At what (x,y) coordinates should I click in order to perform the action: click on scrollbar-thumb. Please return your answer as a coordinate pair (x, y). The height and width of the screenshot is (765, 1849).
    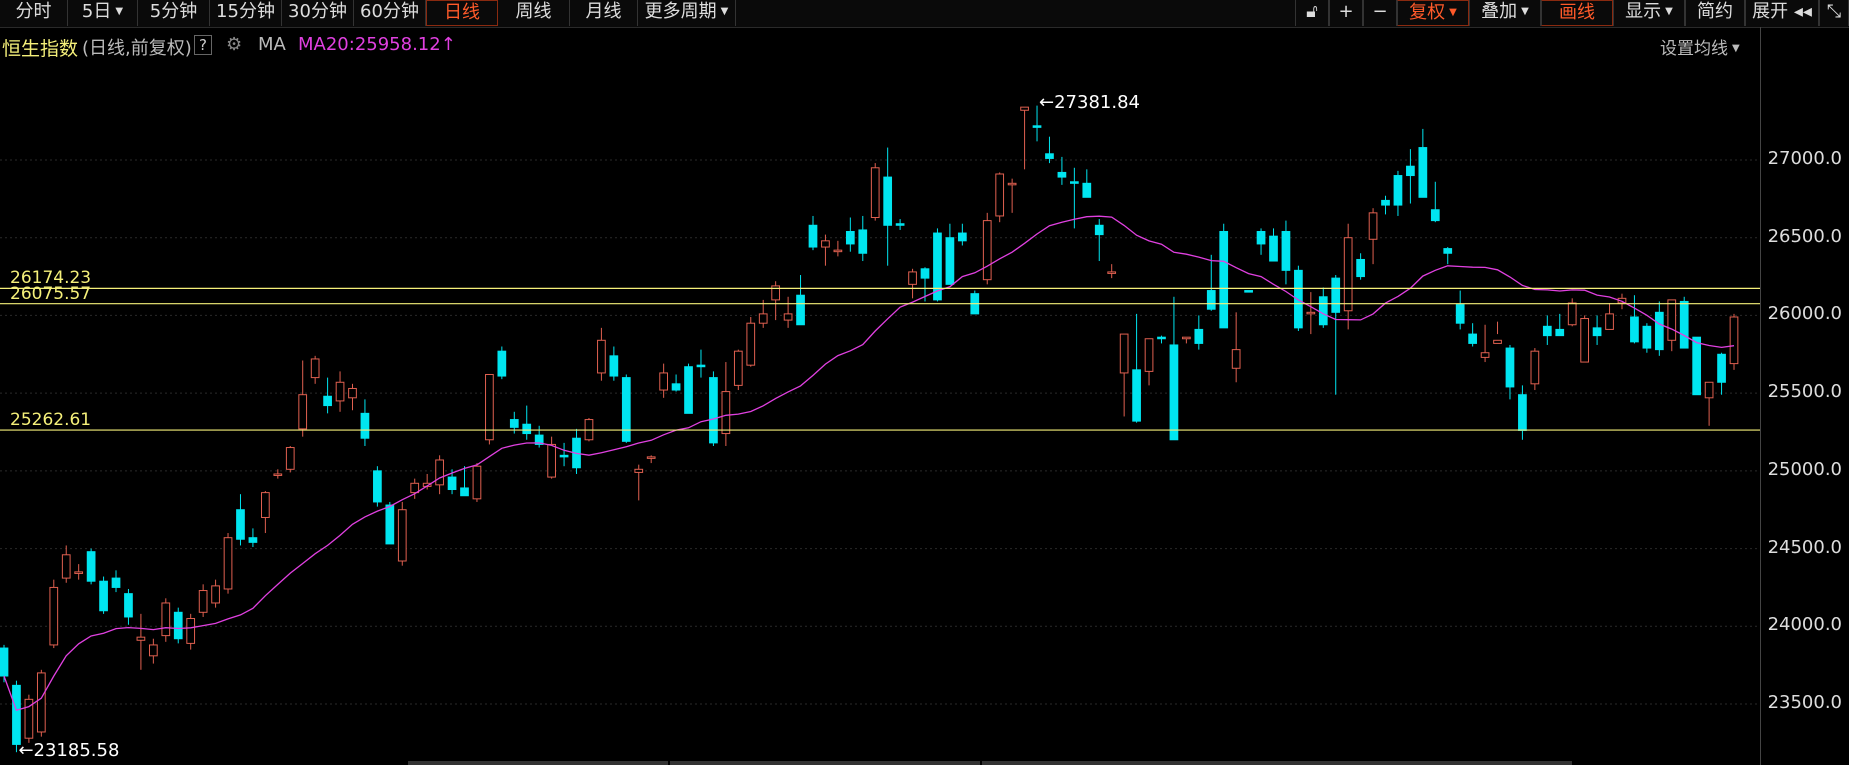
    Looking at the image, I should click on (1277, 763).